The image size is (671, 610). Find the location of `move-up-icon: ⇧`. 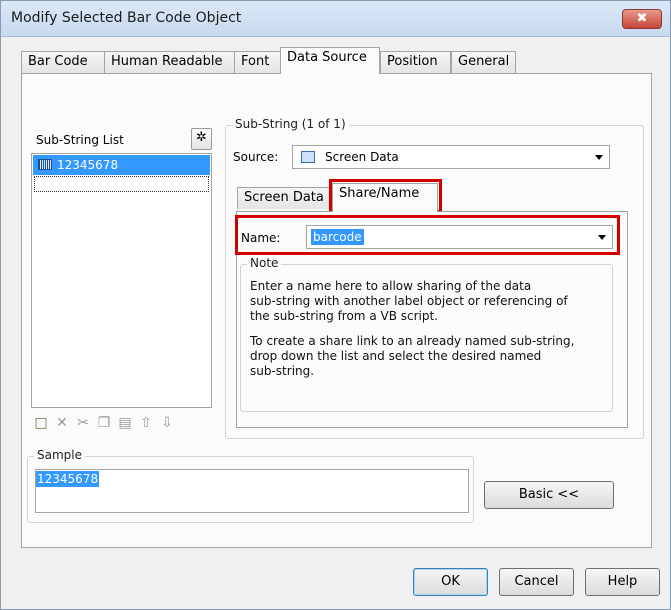

move-up-icon: ⇧ is located at coordinates (146, 423).